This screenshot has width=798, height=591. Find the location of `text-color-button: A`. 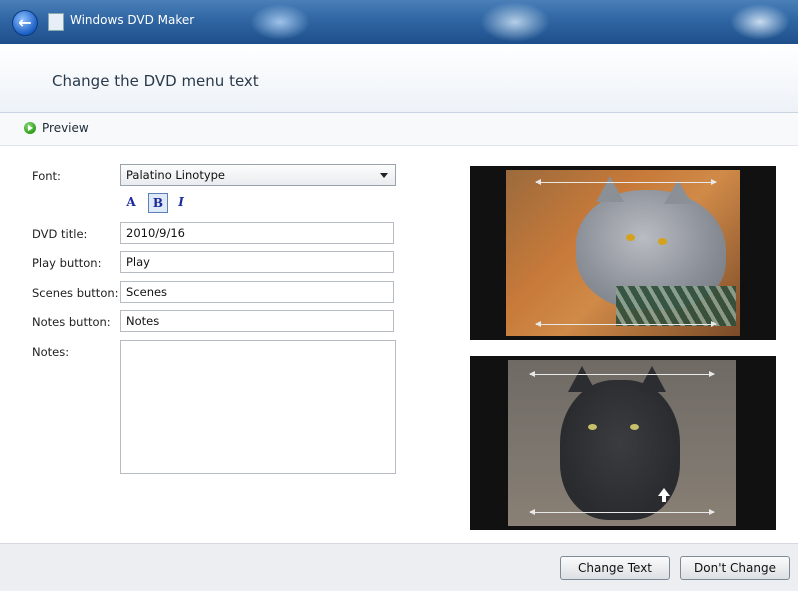

text-color-button: A is located at coordinates (131, 202).